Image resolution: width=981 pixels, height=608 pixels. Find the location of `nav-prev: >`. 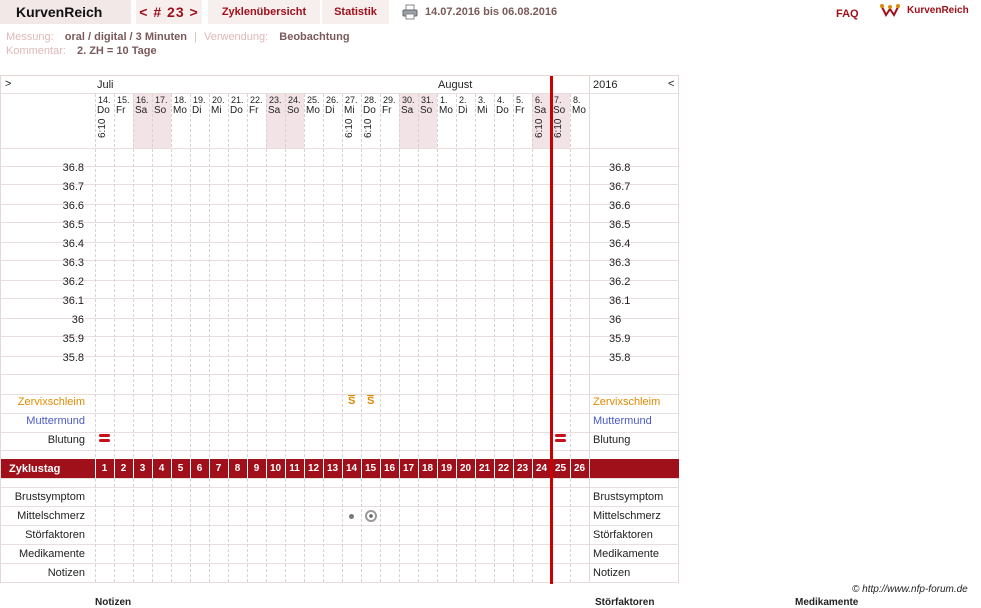

nav-prev: > is located at coordinates (8, 84).